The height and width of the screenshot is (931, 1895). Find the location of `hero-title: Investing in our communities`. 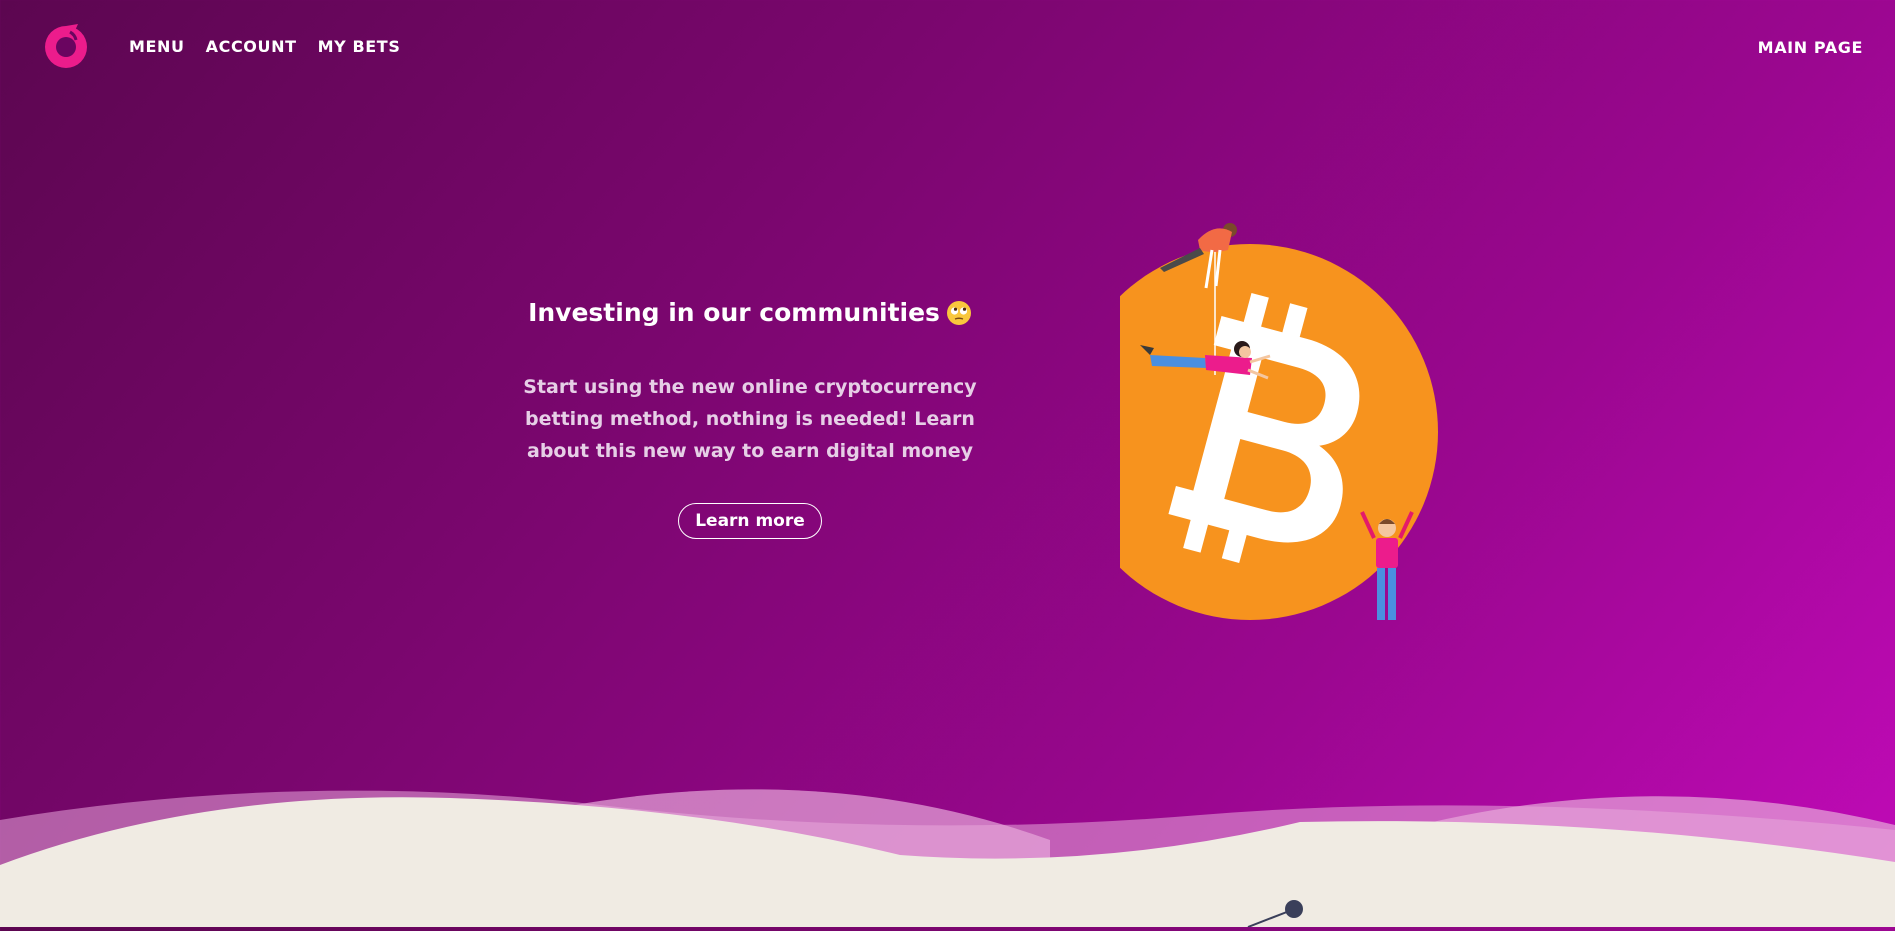

hero-title: Investing in our communities is located at coordinates (750, 312).